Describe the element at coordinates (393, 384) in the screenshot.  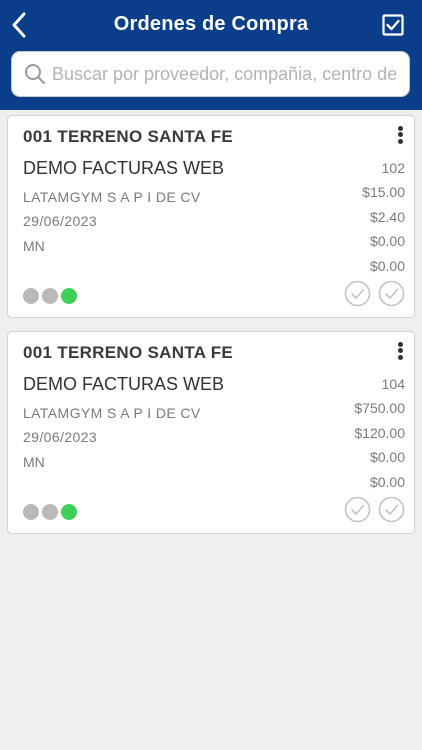
I see `order-number: 104` at that location.